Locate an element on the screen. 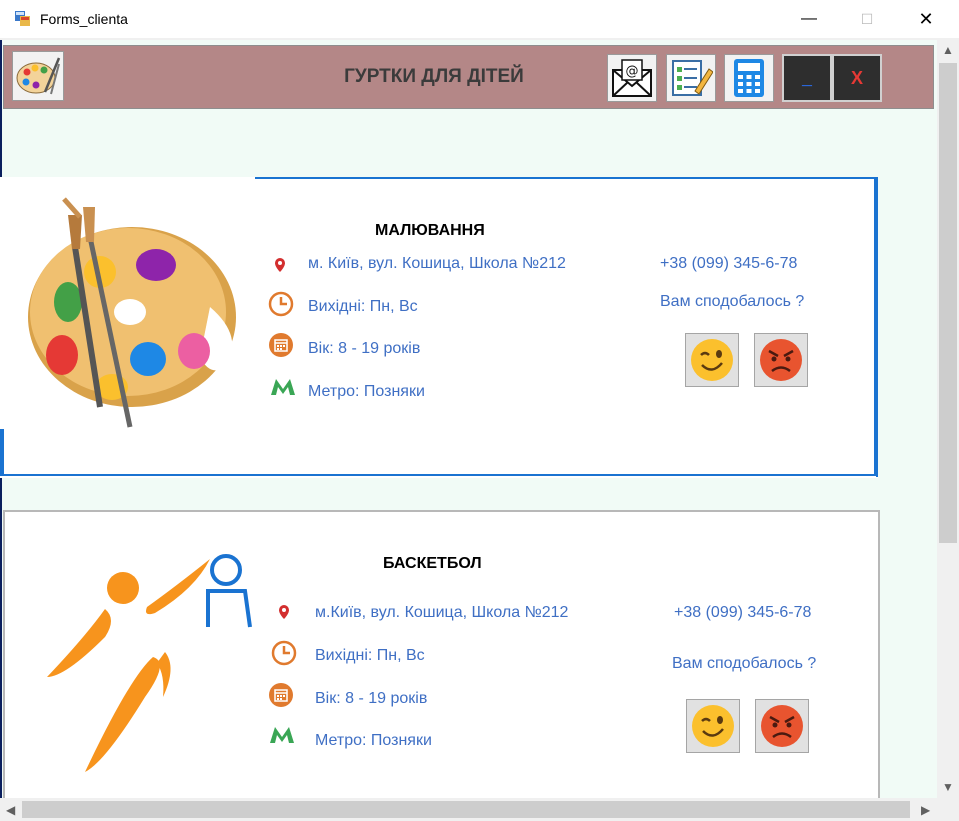  header-bar: ГУРТКИ ДЛЯ ДІТЕЙ @ _ X is located at coordinates (468, 77).